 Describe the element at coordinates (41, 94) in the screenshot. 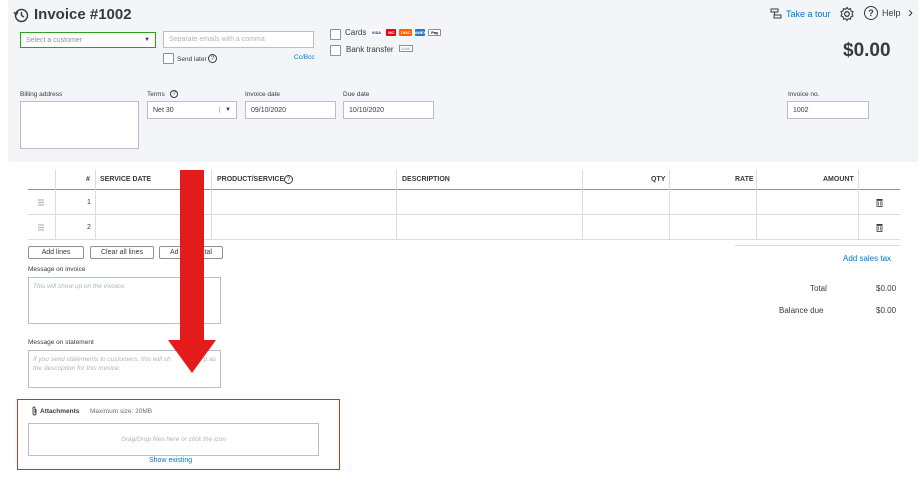

I see `billing-address-label: Billing address` at that location.